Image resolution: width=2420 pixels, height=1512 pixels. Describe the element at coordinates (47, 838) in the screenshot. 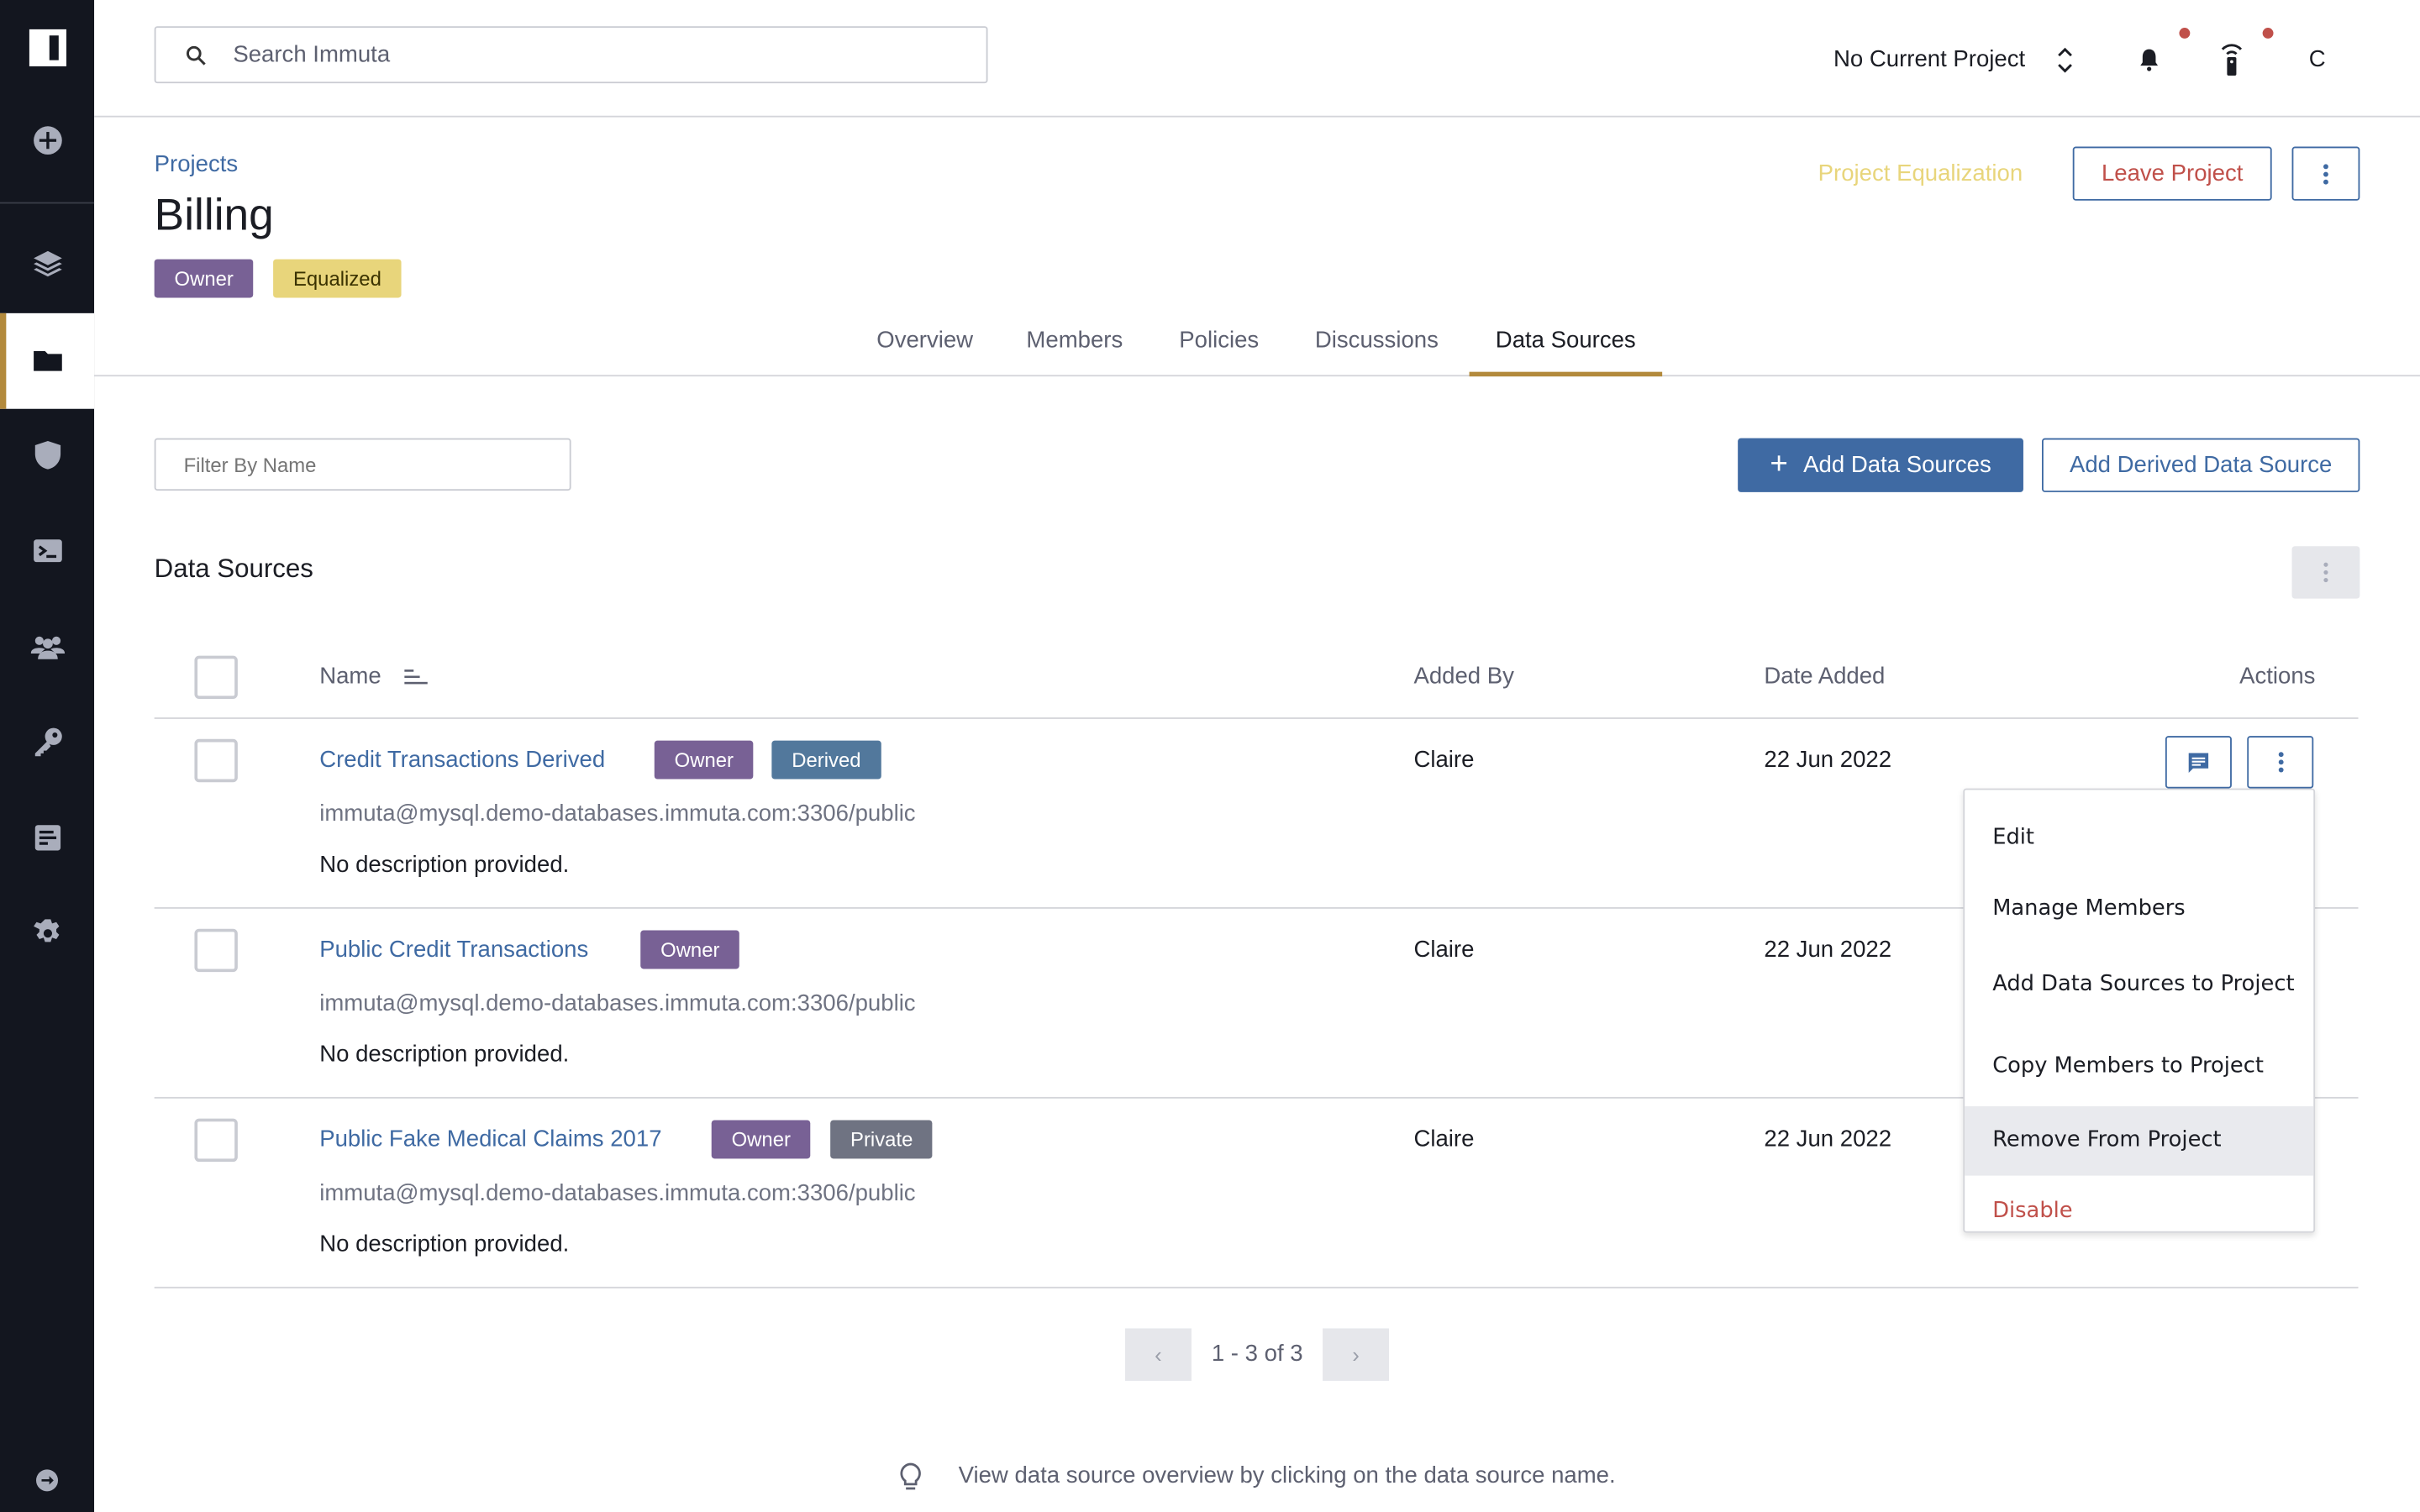

I see `audit-icon` at that location.